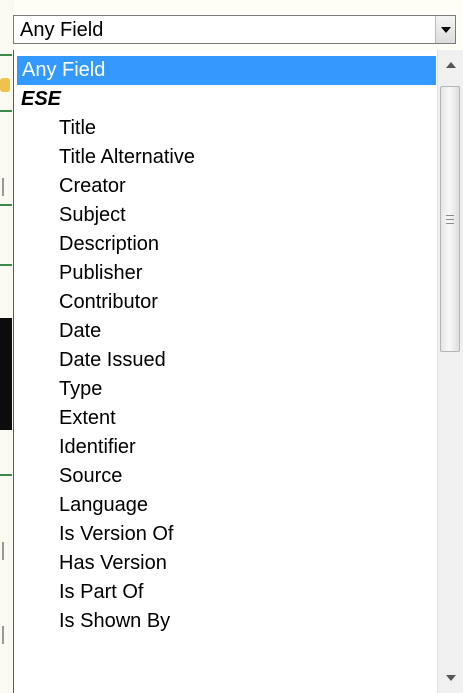  What do you see at coordinates (226, 418) in the screenshot?
I see `dropdown-option: Extent` at bounding box center [226, 418].